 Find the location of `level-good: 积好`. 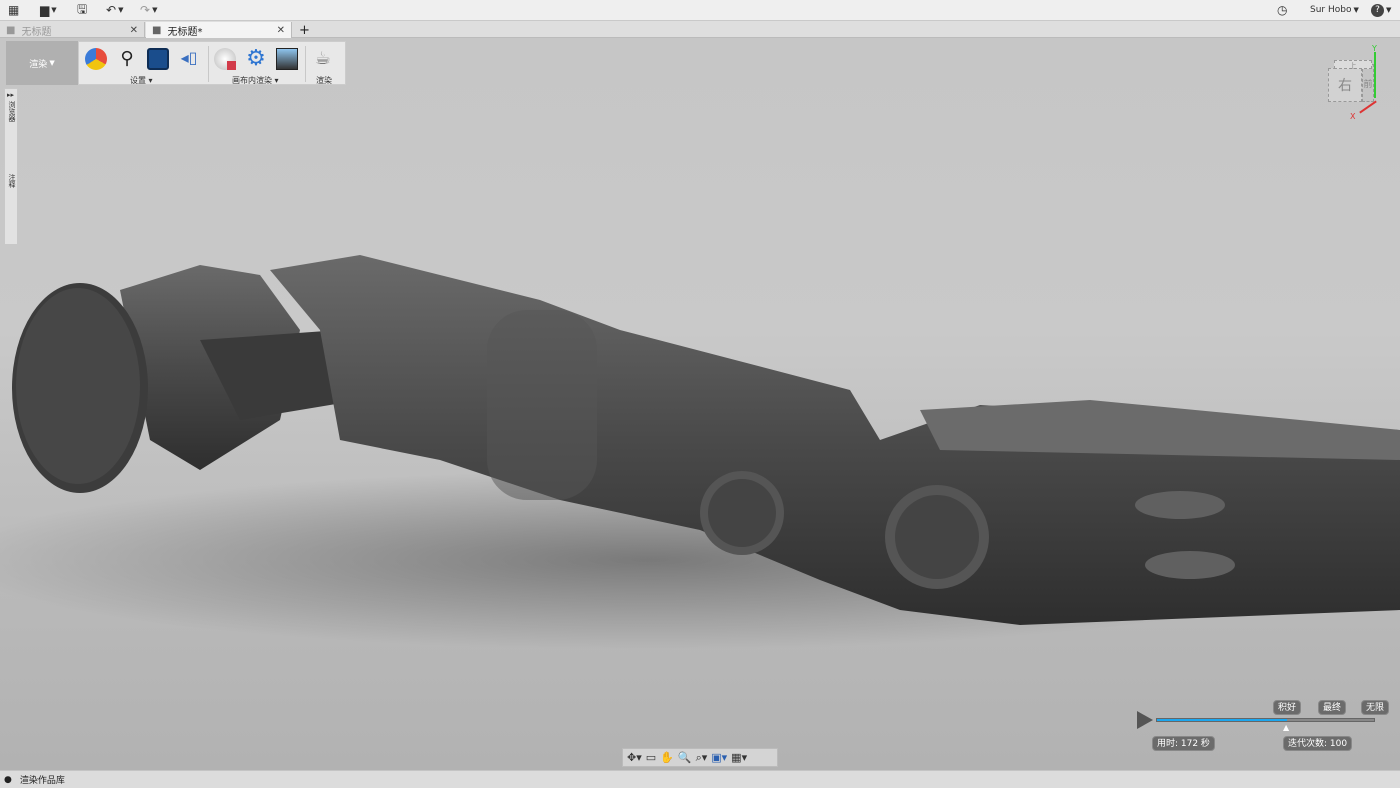

level-good: 积好 is located at coordinates (1287, 707).